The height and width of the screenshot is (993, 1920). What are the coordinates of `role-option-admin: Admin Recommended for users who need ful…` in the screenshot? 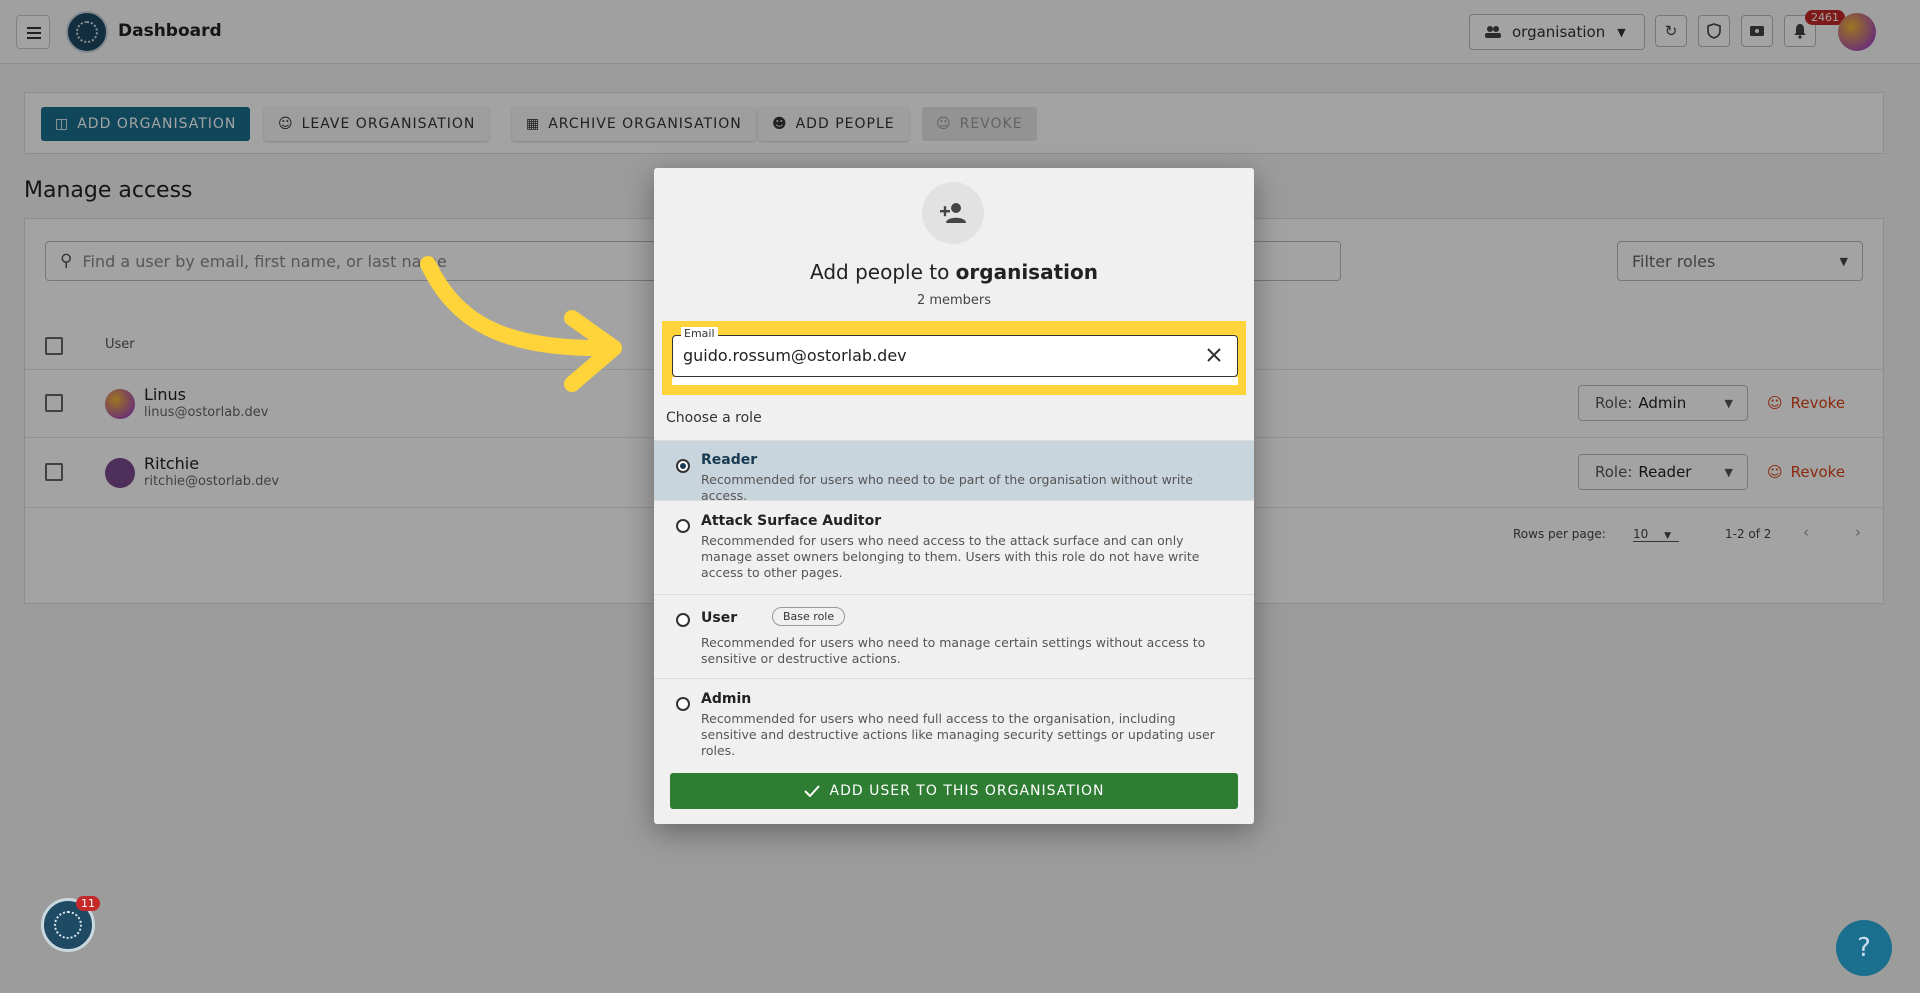 It's located at (954, 718).